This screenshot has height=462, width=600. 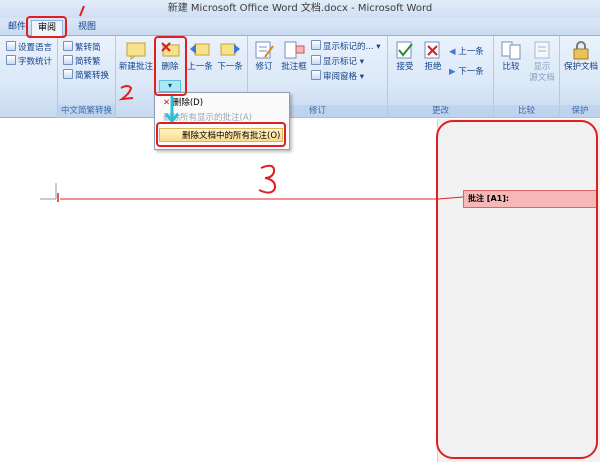 I want to click on previous-comment-button: 上一条, so click(x=200, y=56).